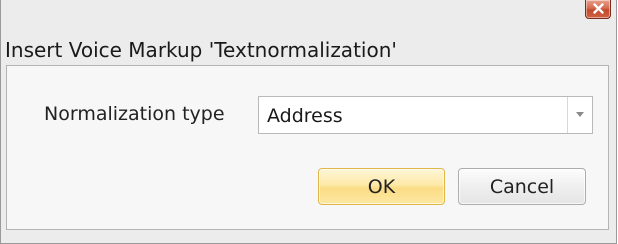 This screenshot has height=244, width=618. Describe the element at coordinates (522, 186) in the screenshot. I see `cancel-button: Cancel` at that location.